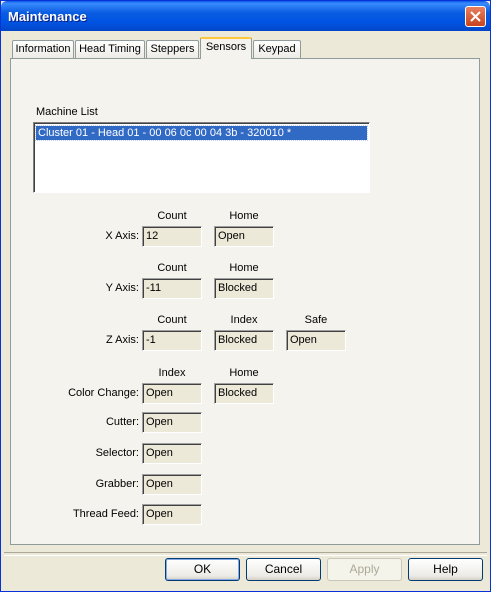 This screenshot has width=491, height=592. What do you see at coordinates (445, 569) in the screenshot?
I see `help-button: Help` at bounding box center [445, 569].